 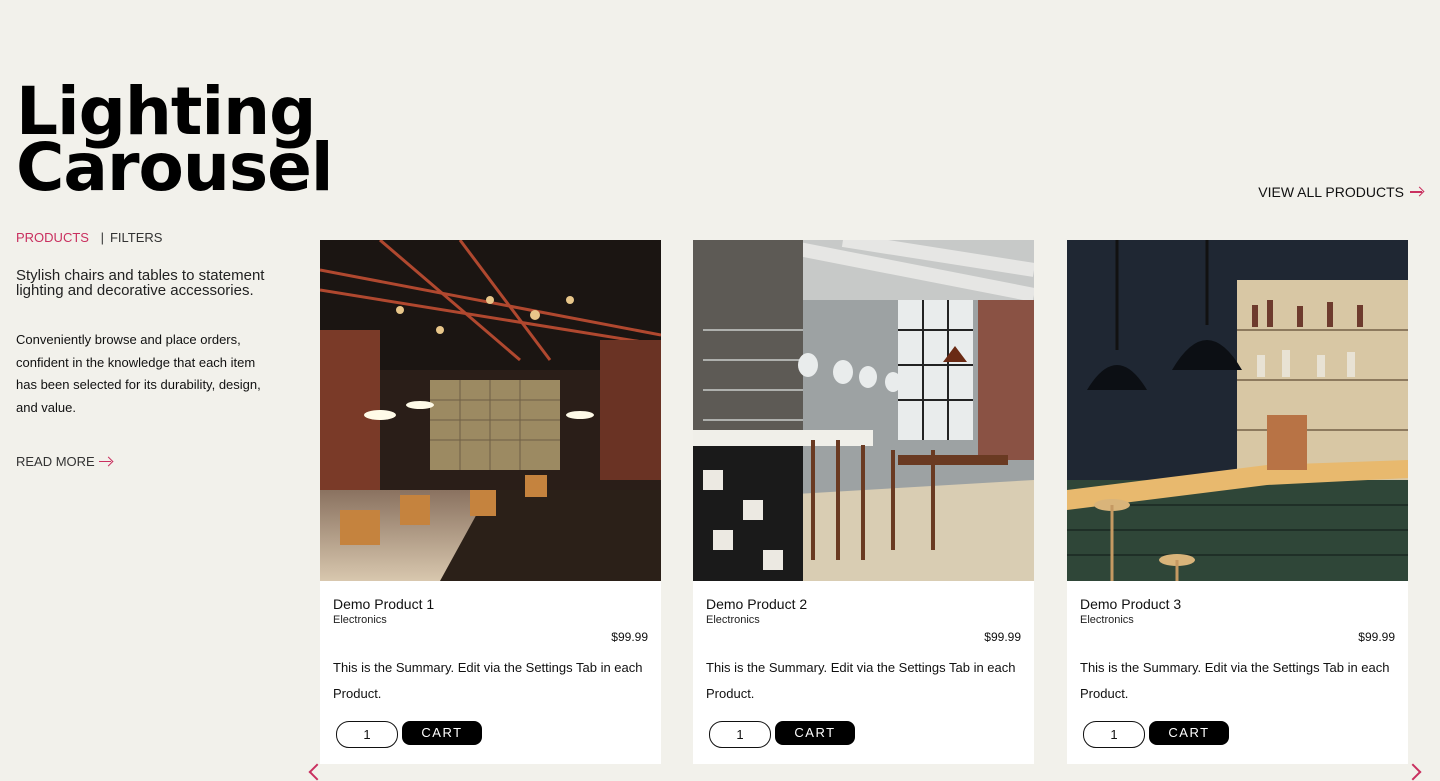 What do you see at coordinates (1237, 410) in the screenshot?
I see `product-image-kitchen-bar` at bounding box center [1237, 410].